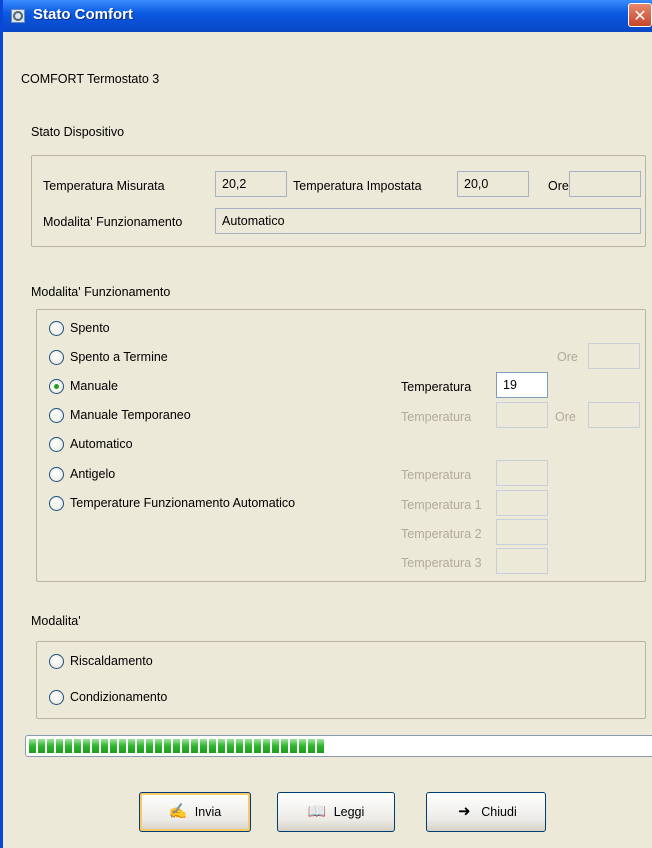 The width and height of the screenshot is (652, 848). Describe the element at coordinates (567, 357) in the screenshot. I see `spento-termine-ore-label: Ore` at that location.